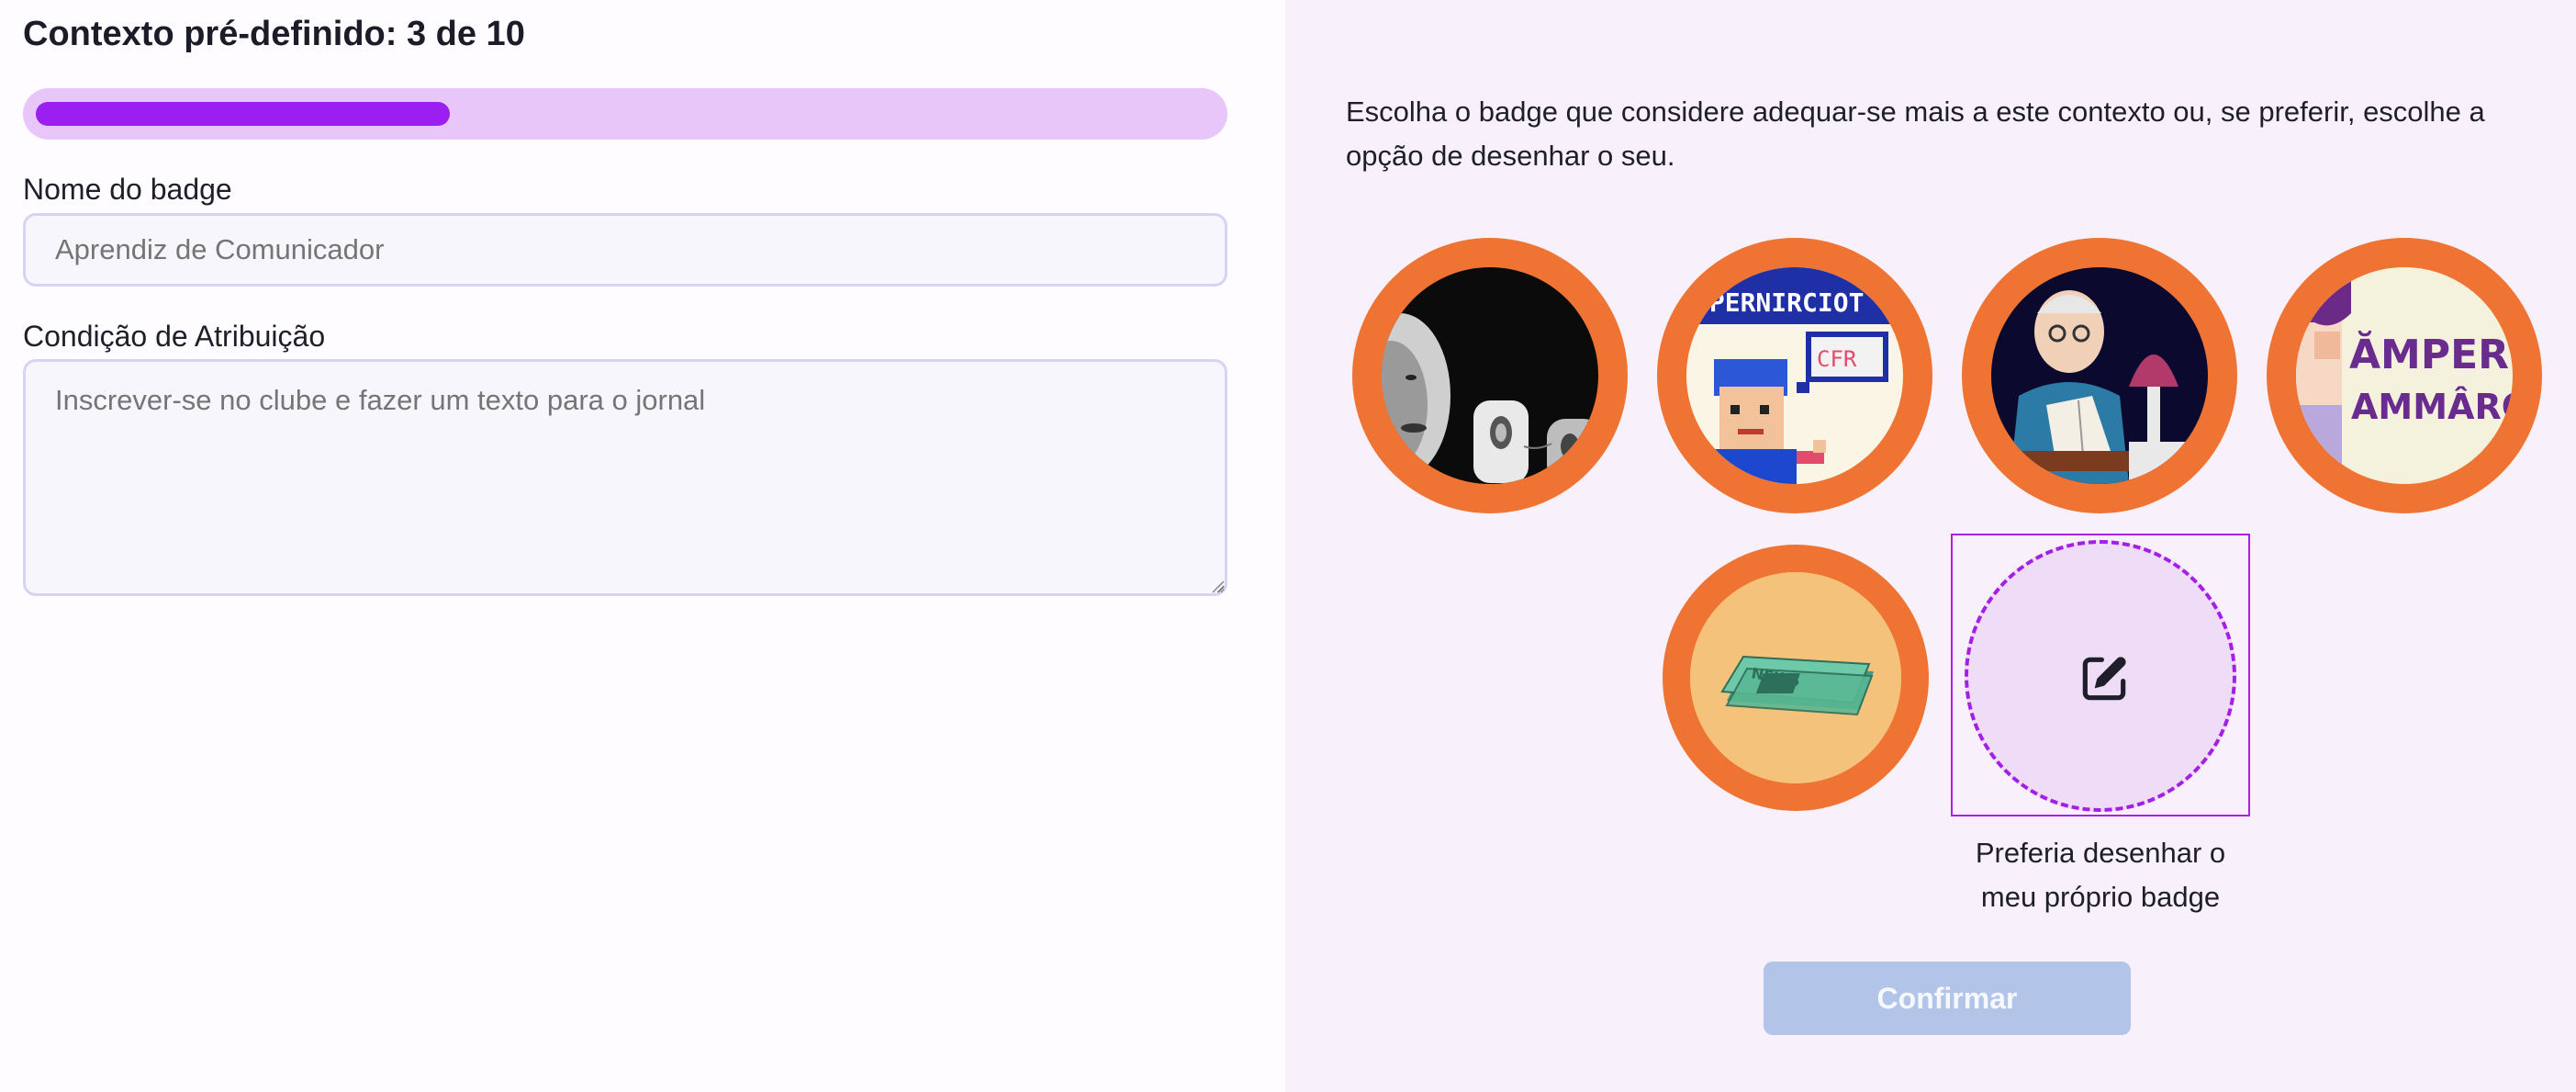  What do you see at coordinates (625, 477) in the screenshot?
I see `condition-textarea` at bounding box center [625, 477].